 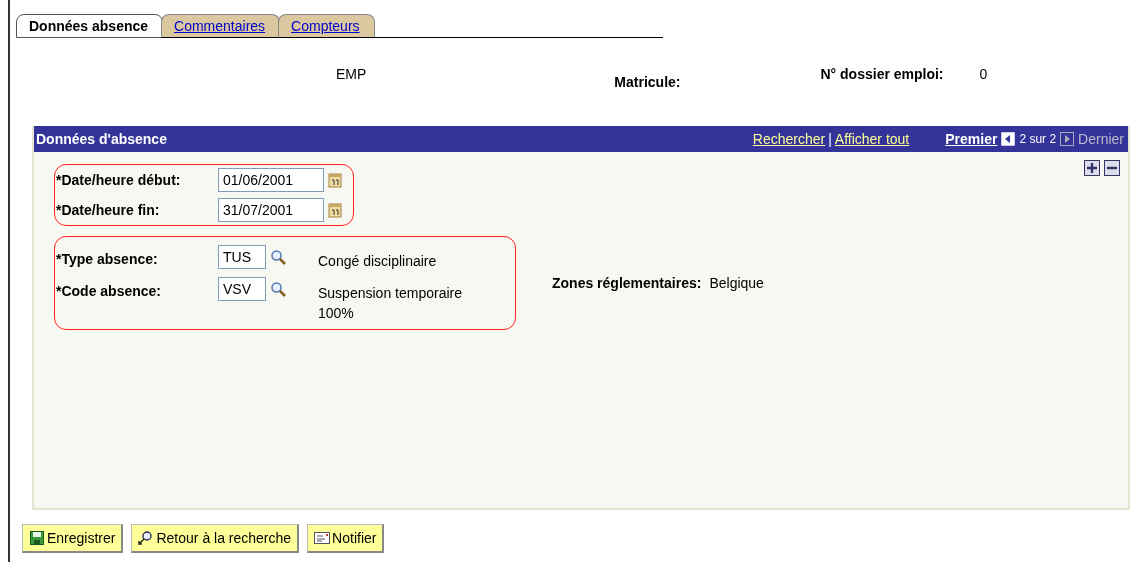 What do you see at coordinates (378, 261) in the screenshot?
I see `code-description: Congé disciplinaire` at bounding box center [378, 261].